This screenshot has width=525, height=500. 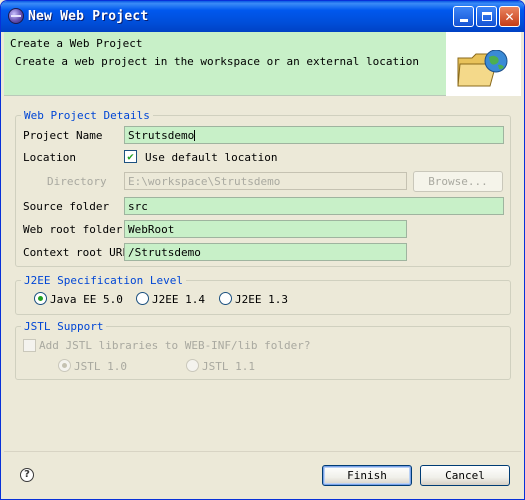 I want to click on directory-input: E:\workspace\Strutsdemo, so click(x=265, y=181).